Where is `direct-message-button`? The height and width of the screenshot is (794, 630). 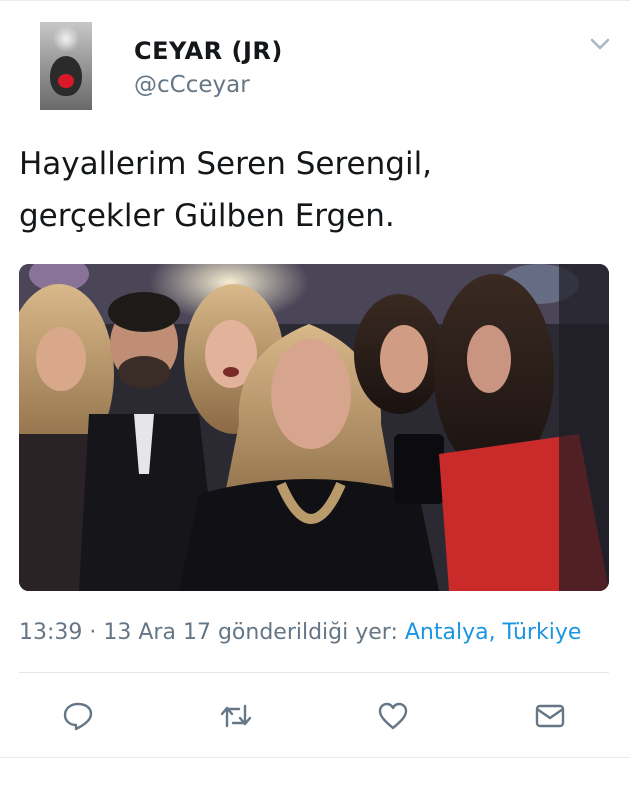 direct-message-button is located at coordinates (550, 716).